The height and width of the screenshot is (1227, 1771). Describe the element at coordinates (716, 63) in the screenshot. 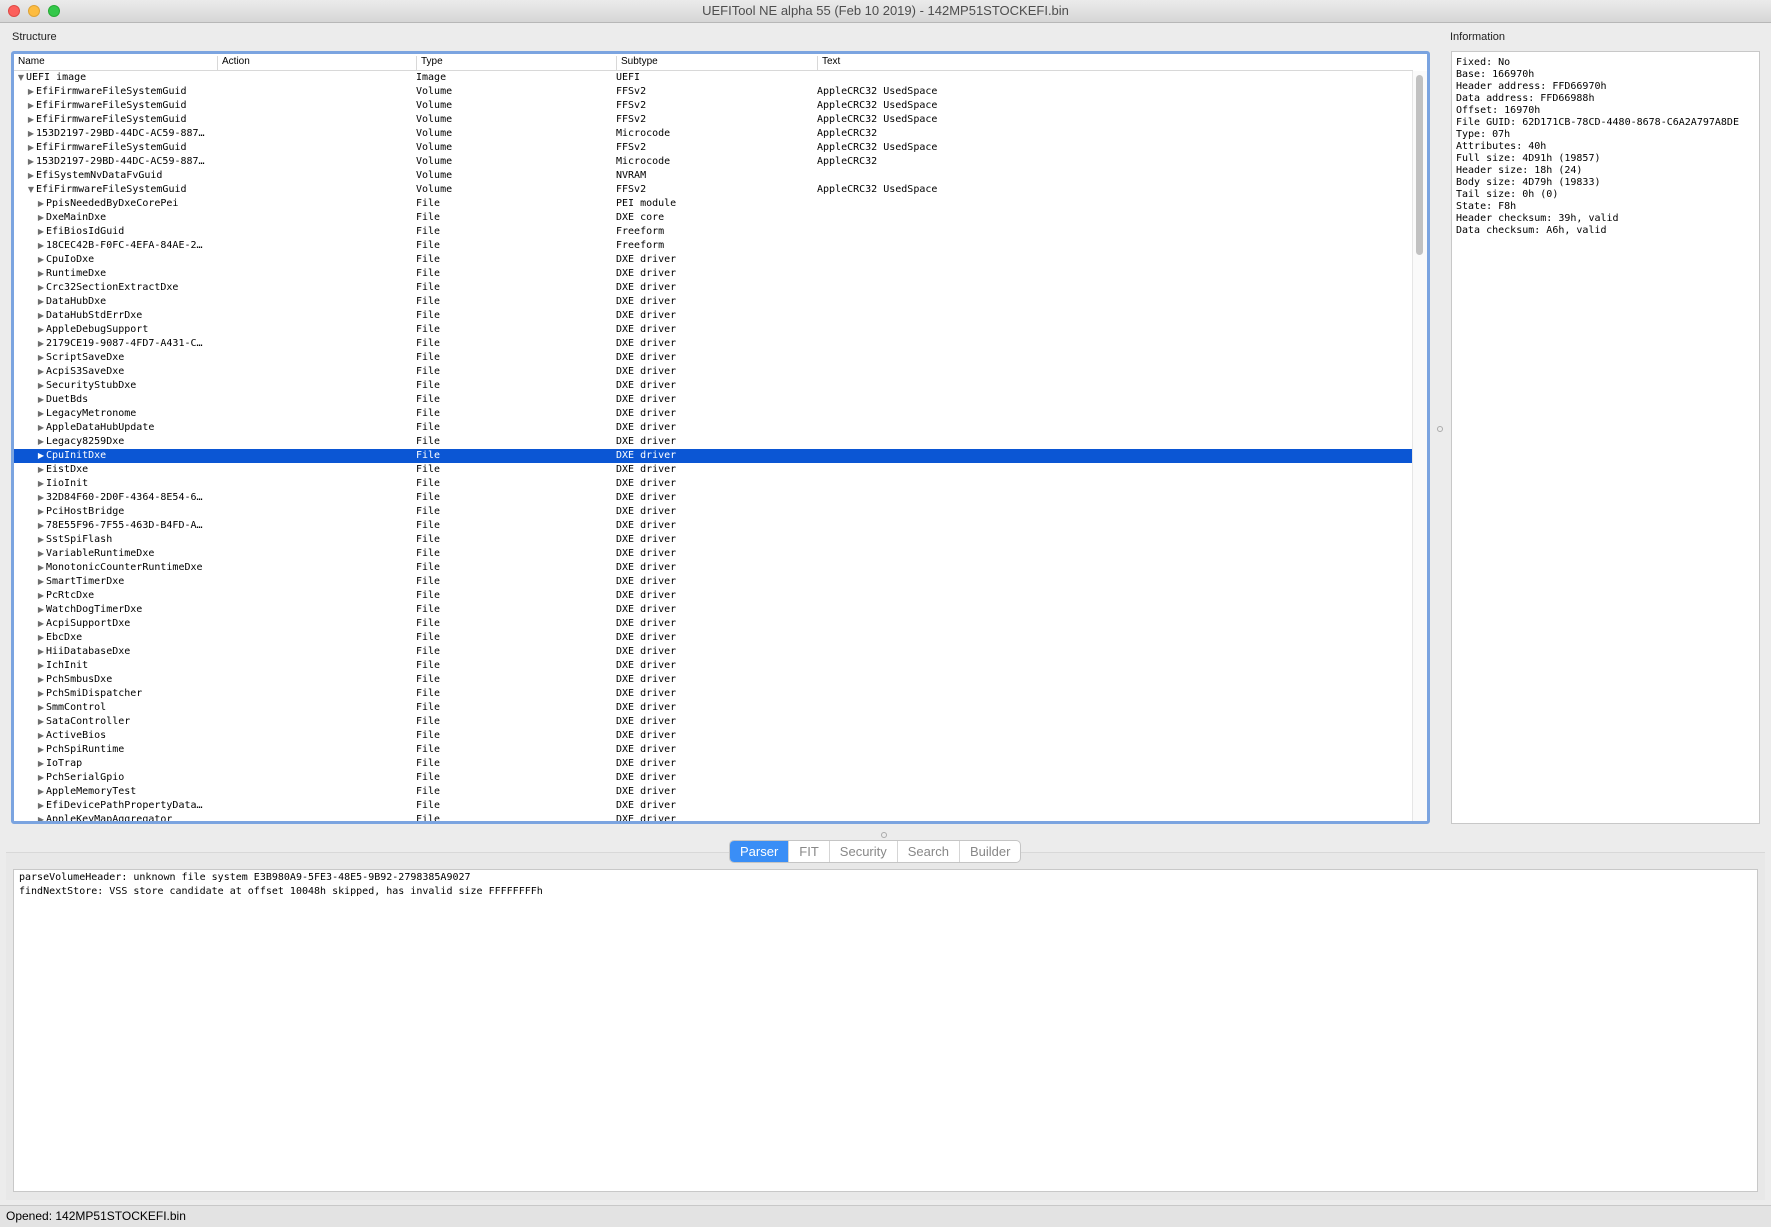

I see `column-header-subtype: Subtype` at that location.